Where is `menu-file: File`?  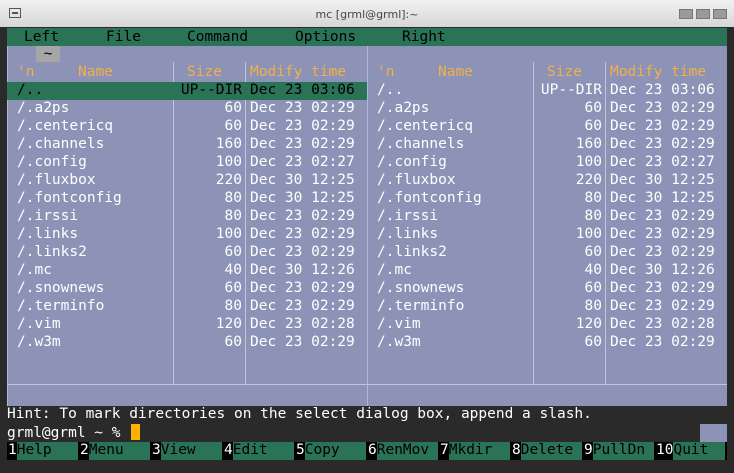
menu-file: File is located at coordinates (123, 37).